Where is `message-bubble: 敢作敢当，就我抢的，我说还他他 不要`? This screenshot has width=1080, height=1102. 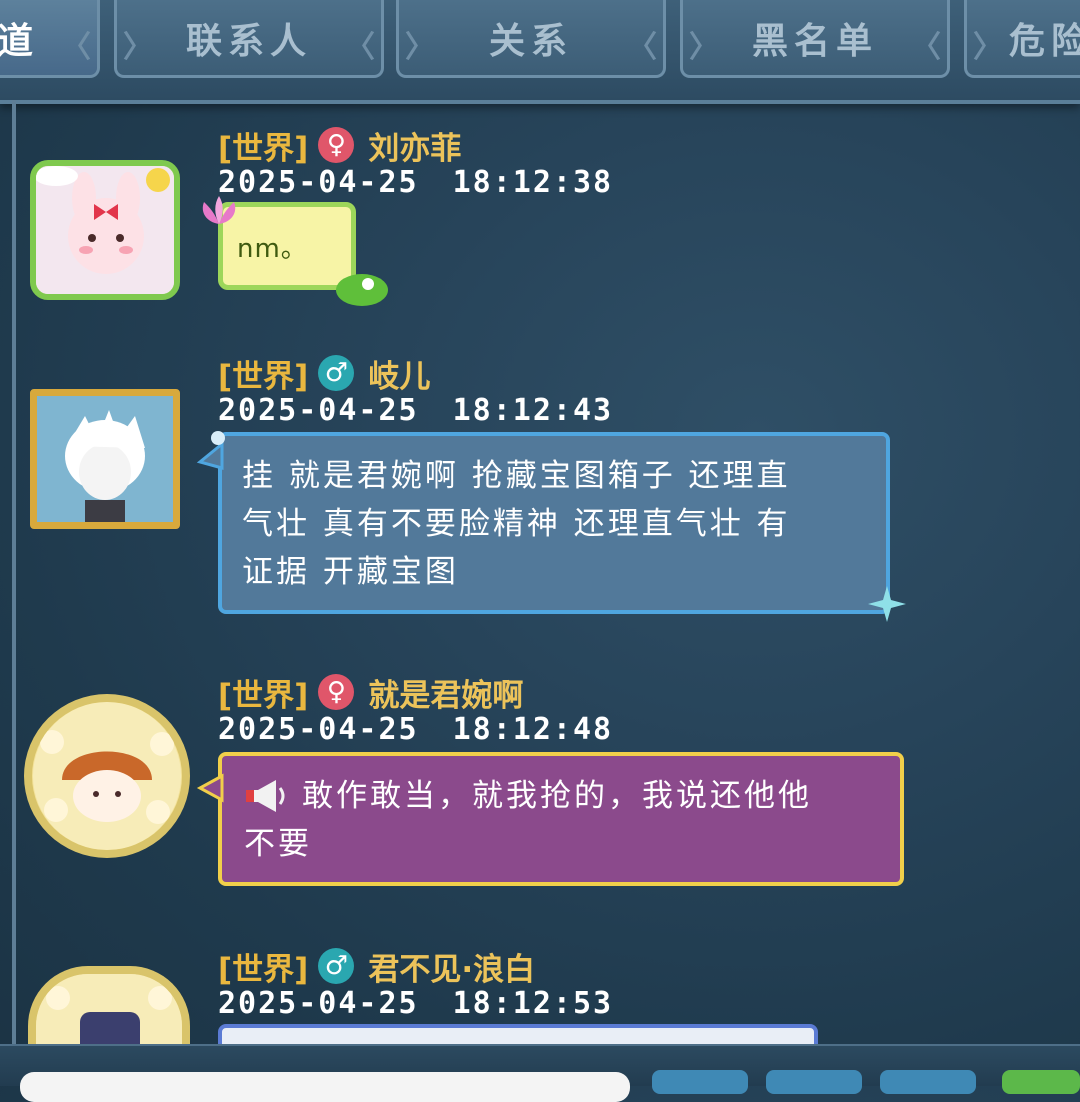 message-bubble: 敢作敢当，就我抢的，我说还他他 不要 is located at coordinates (561, 819).